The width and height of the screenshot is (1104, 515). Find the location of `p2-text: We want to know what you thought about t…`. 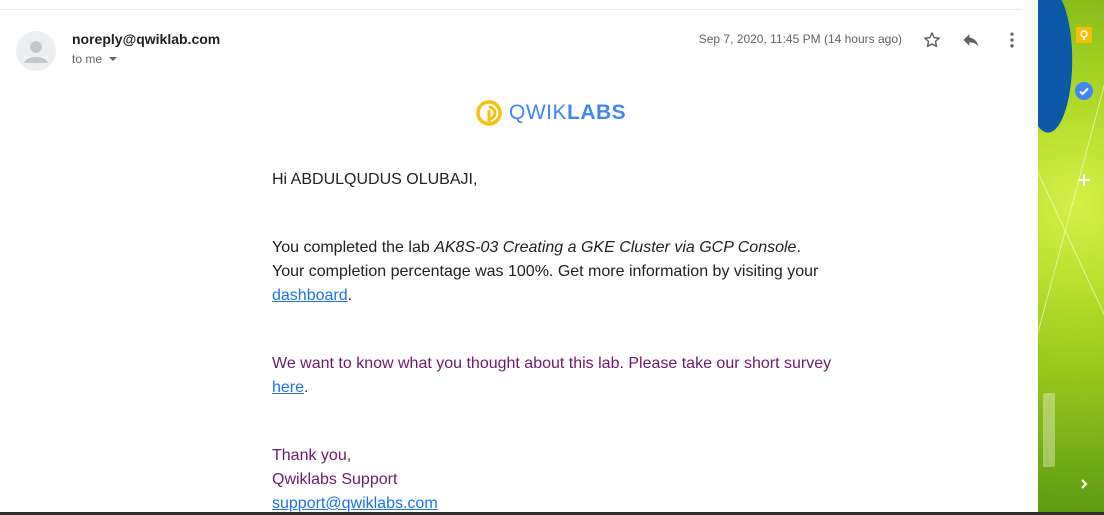

p2-text: We want to know what you thought about t… is located at coordinates (552, 363).